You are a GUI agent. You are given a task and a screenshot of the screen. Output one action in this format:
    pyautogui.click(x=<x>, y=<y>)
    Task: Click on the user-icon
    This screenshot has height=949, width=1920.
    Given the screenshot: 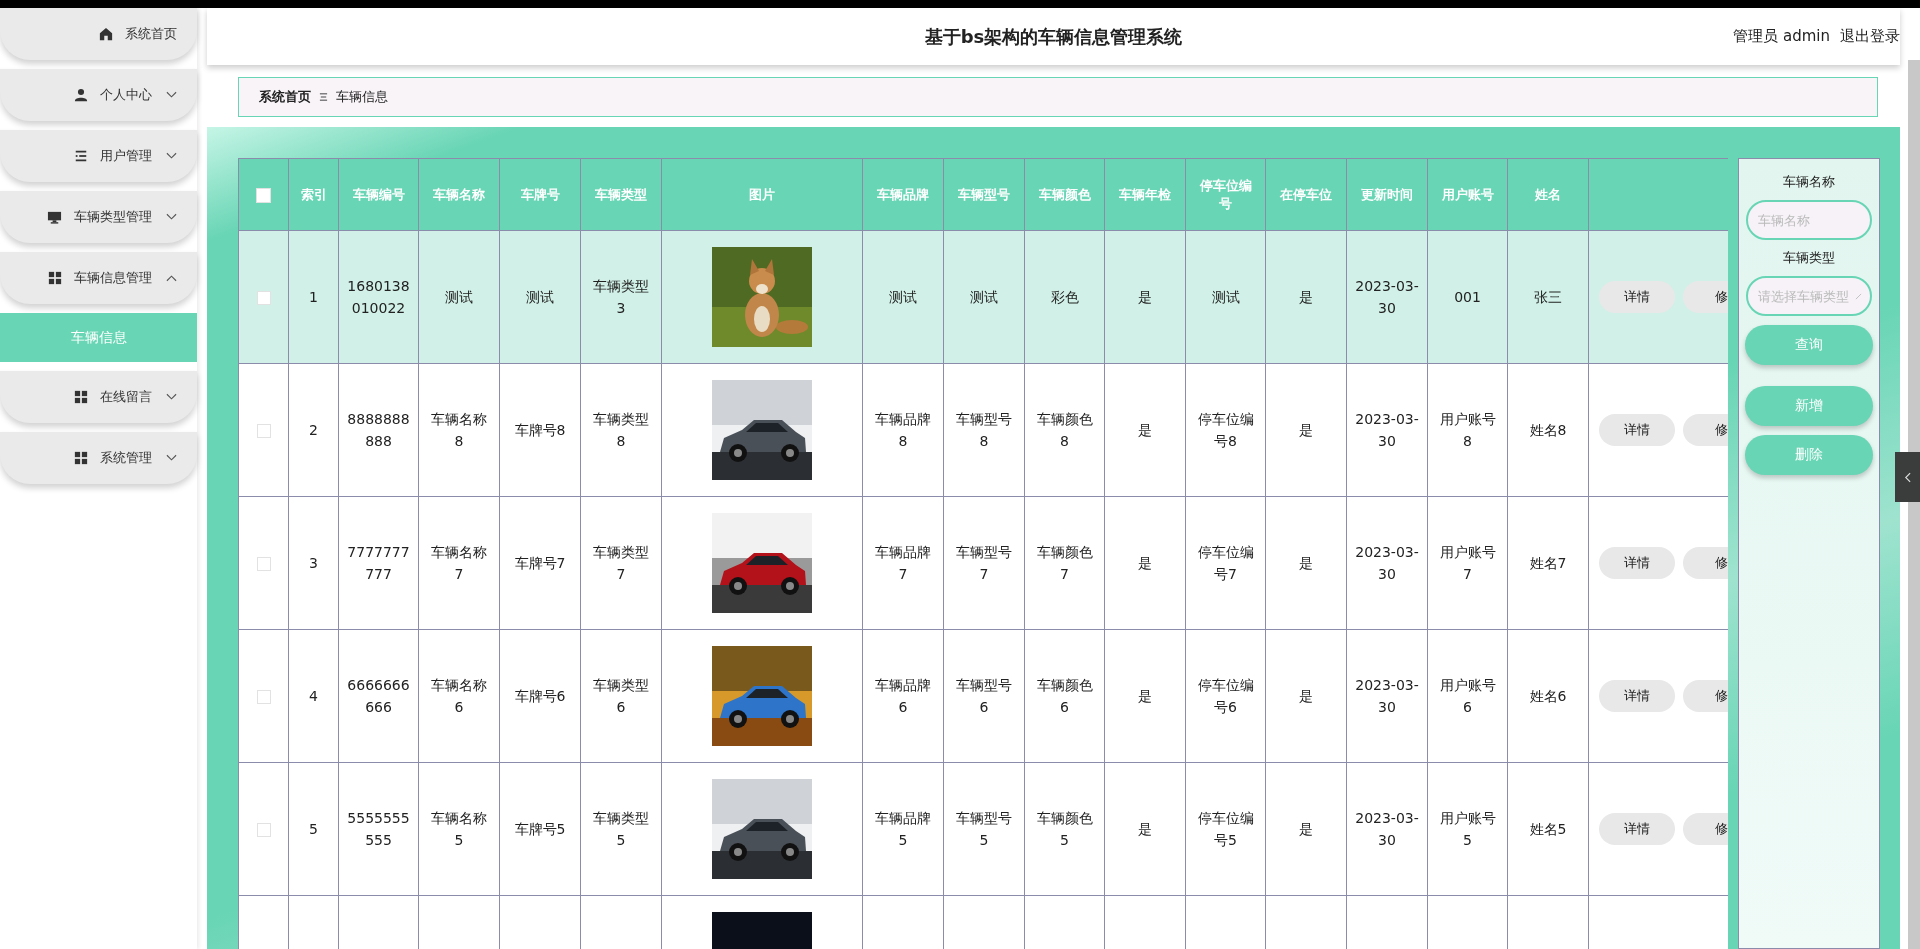 What is the action you would take?
    pyautogui.click(x=81, y=95)
    